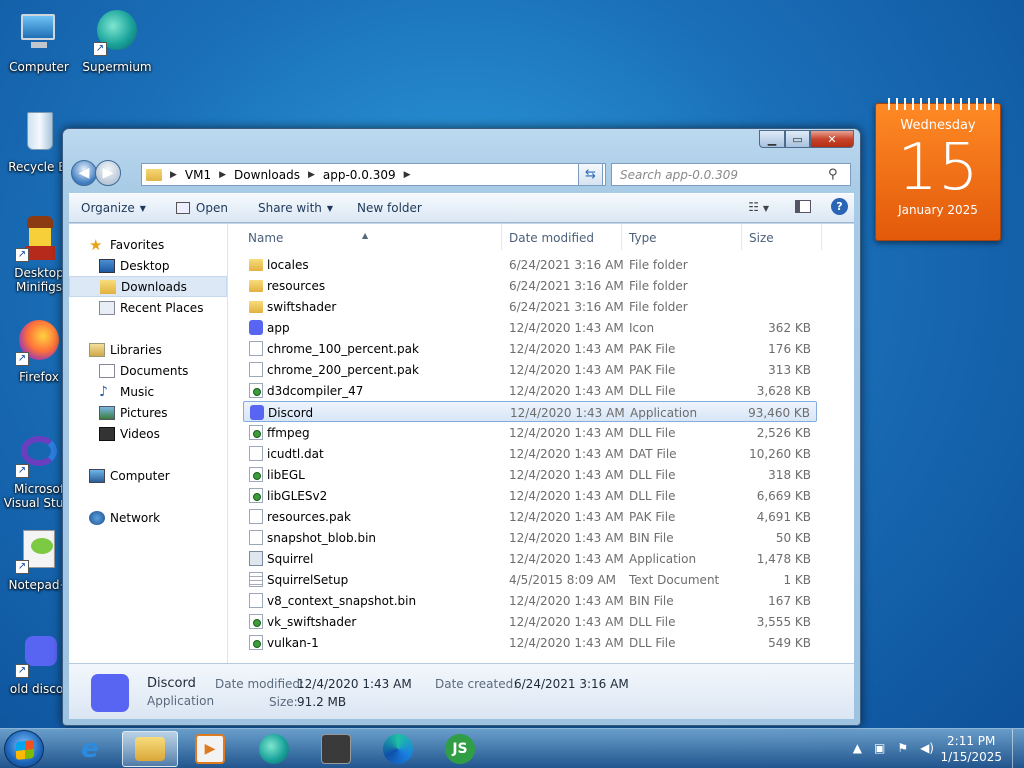  Describe the element at coordinates (512, 748) in the screenshot. I see `taskbar: e ▶ JS ▲ ▣ ⚑ ◀) 2:11 PM 1/15/2025` at that location.